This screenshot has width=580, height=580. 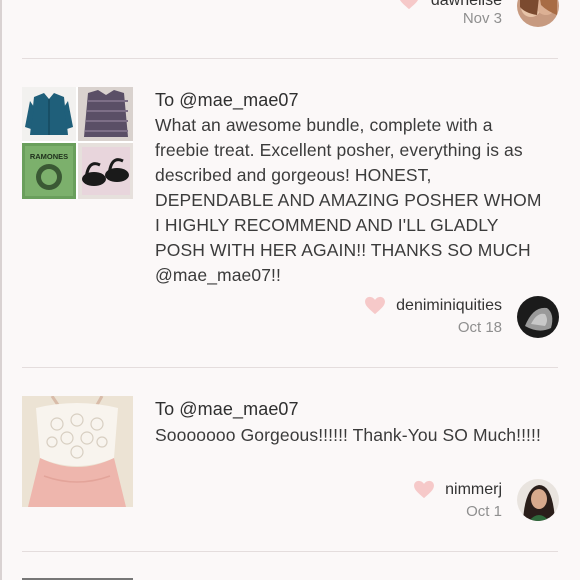 I want to click on like-row: deniminiquities, so click(x=433, y=305).